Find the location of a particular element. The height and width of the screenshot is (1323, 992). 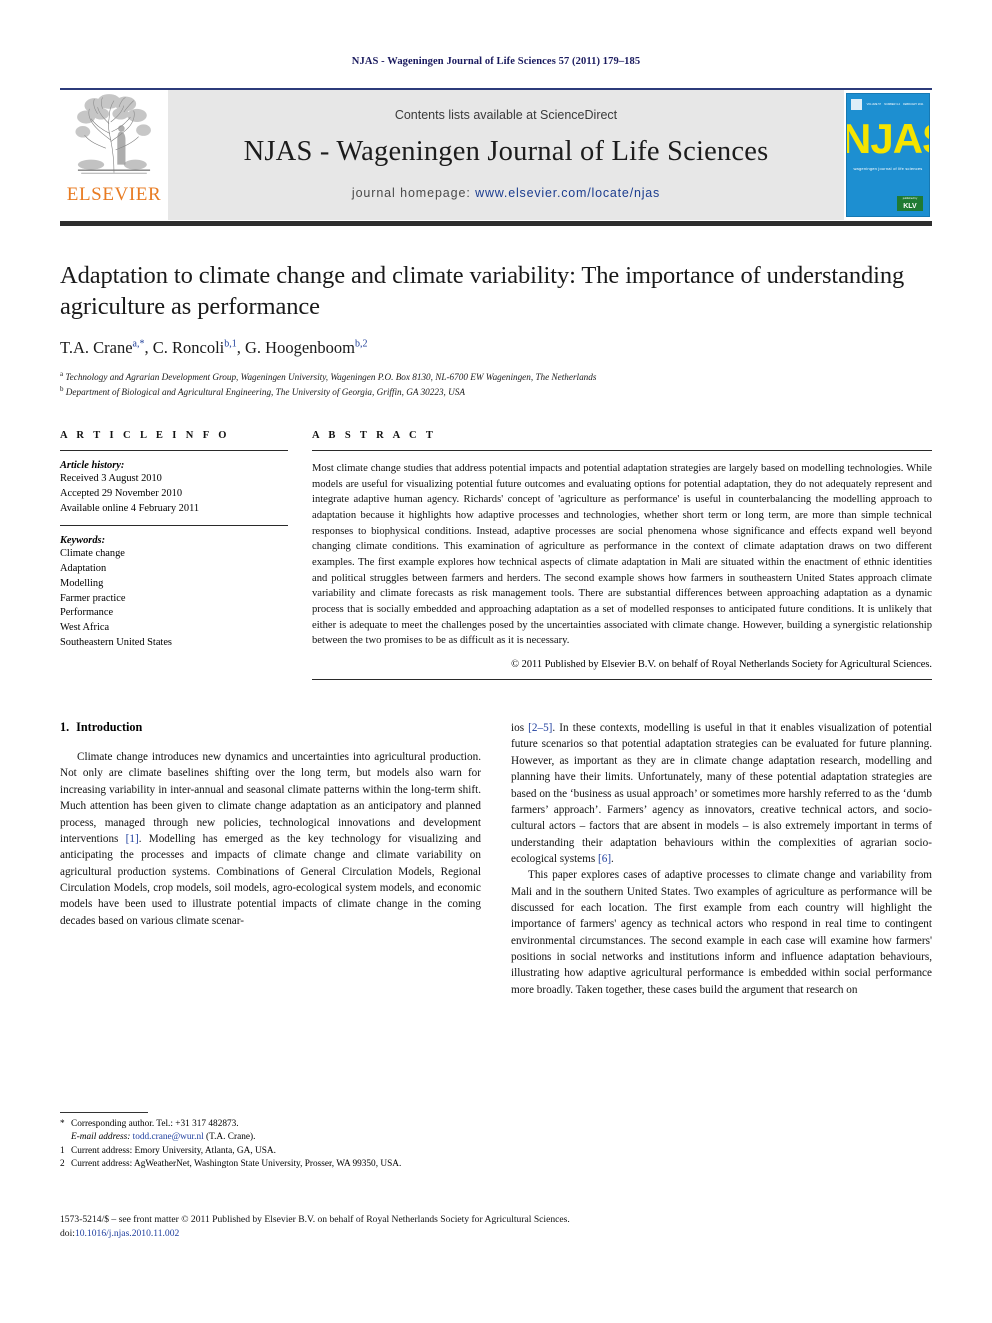

author-name: G. Hoogenboom is located at coordinates (300, 347).